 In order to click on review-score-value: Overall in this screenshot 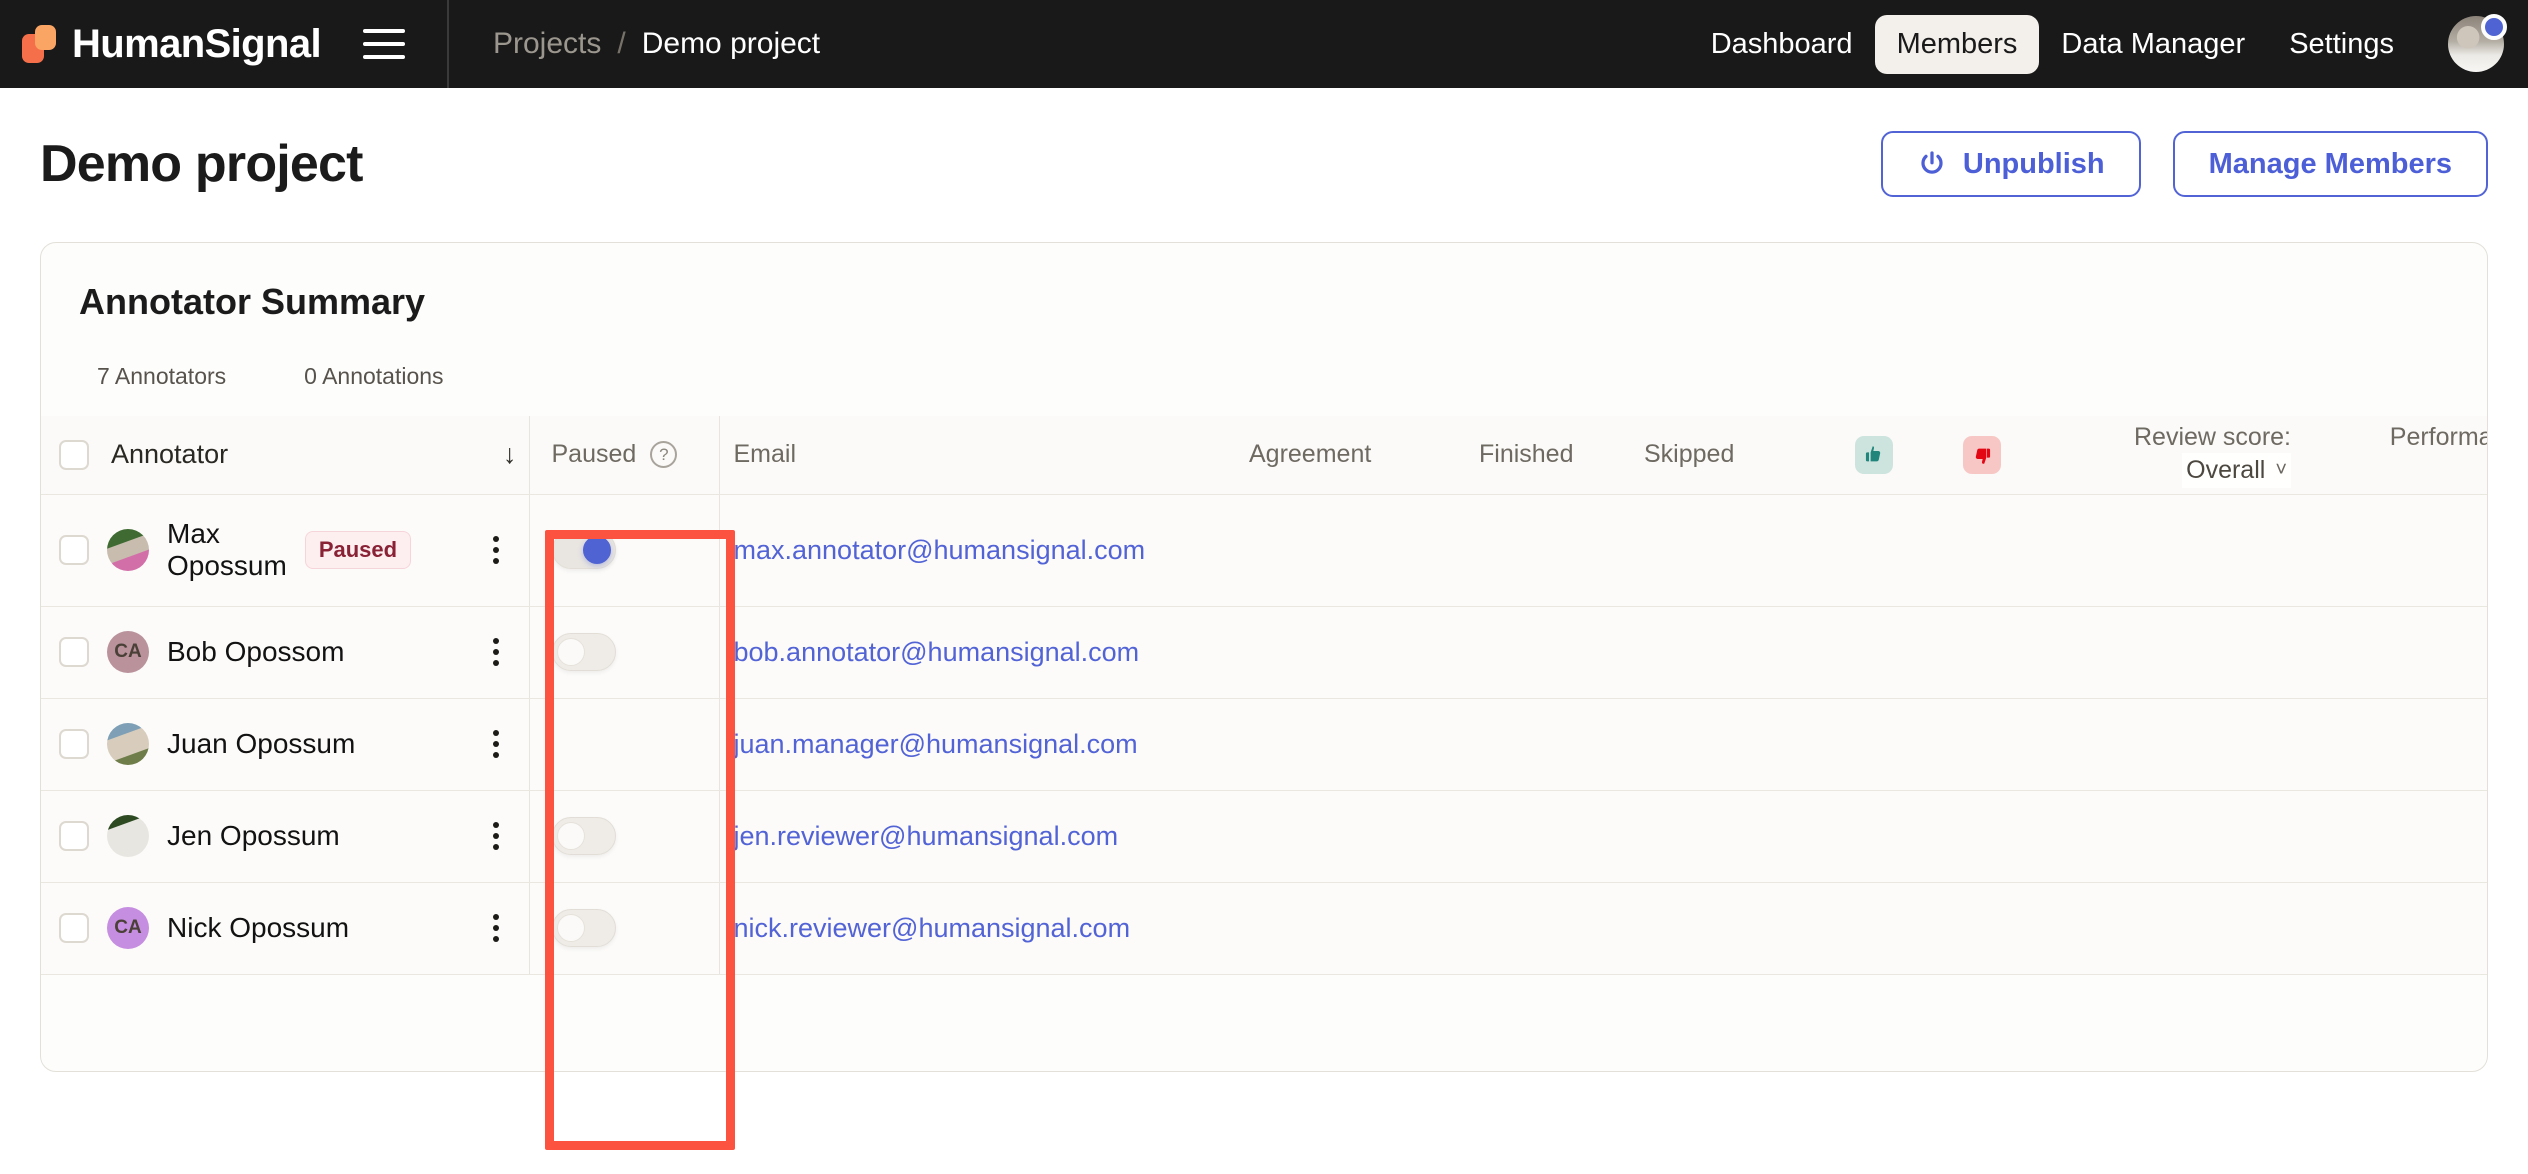, I will do `click(2226, 469)`.